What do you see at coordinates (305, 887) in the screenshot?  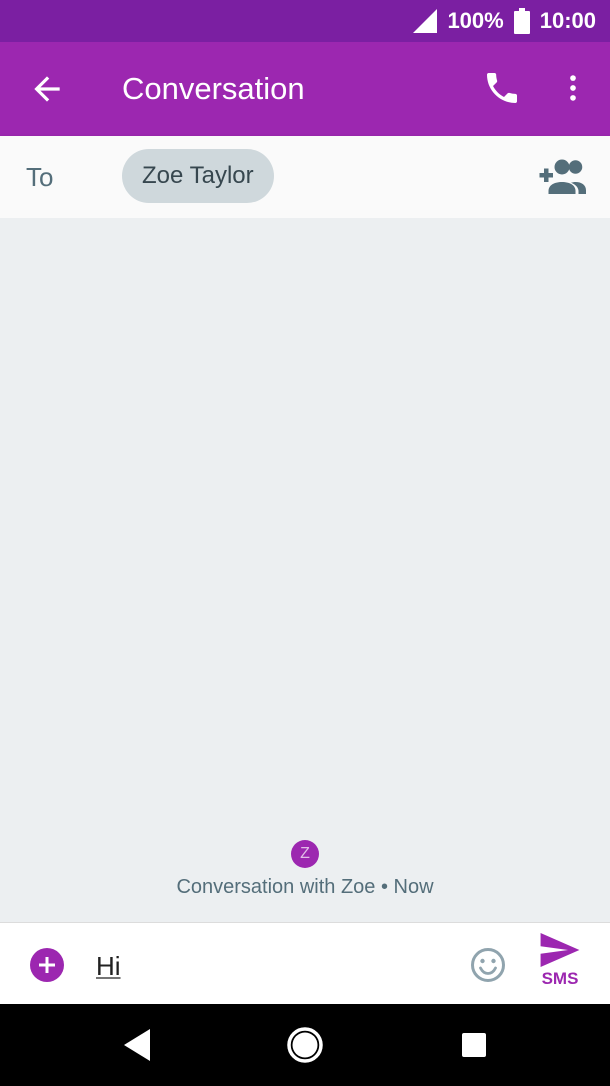 I see `conversation-info-text: Conversation with Zoe • Now` at bounding box center [305, 887].